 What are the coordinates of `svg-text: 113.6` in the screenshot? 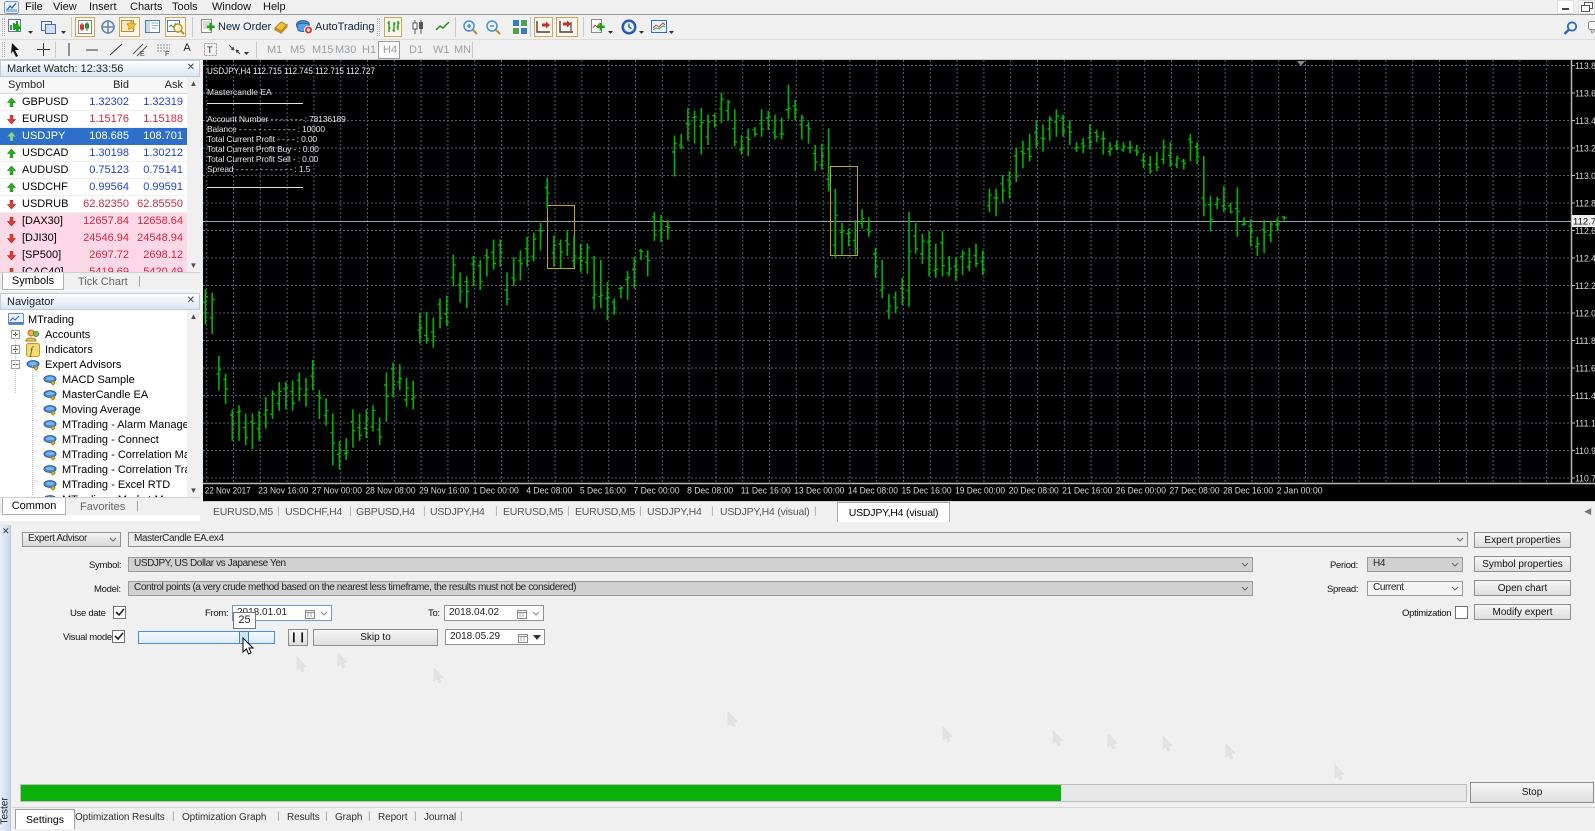 It's located at (1585, 94).